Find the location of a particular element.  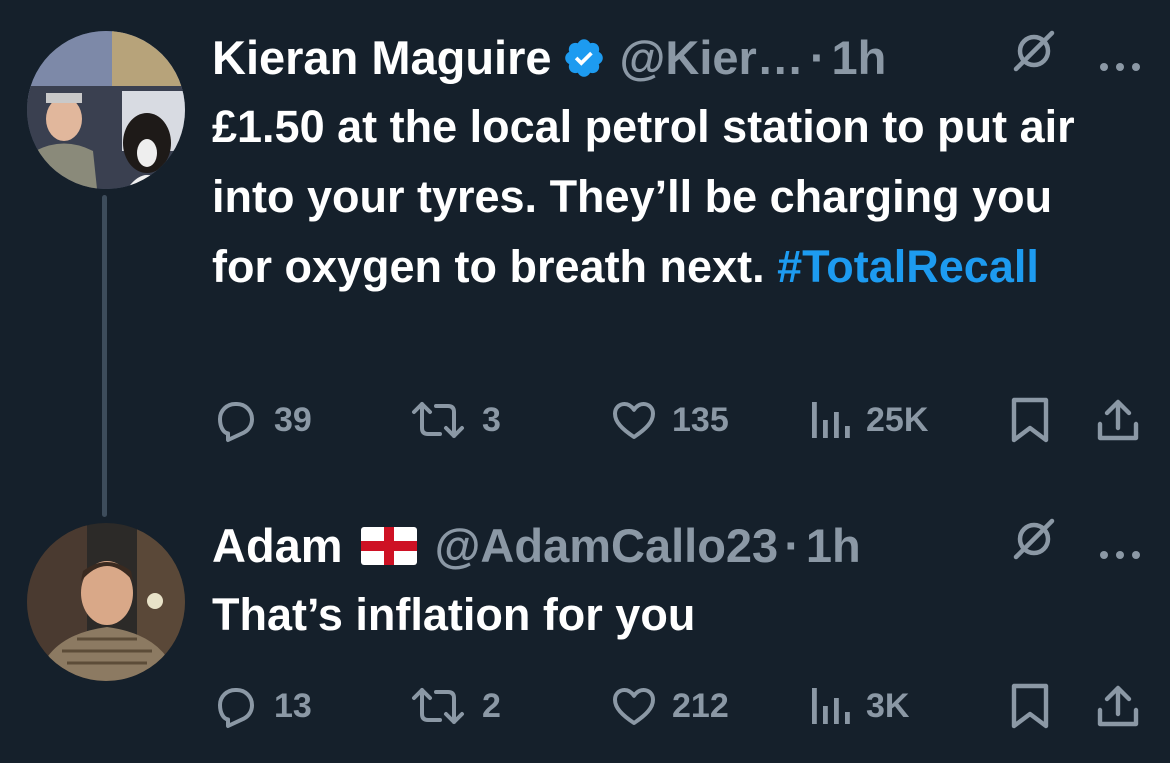

tweet-action-bar: 13 2 212 3K is located at coordinates (585, 706).